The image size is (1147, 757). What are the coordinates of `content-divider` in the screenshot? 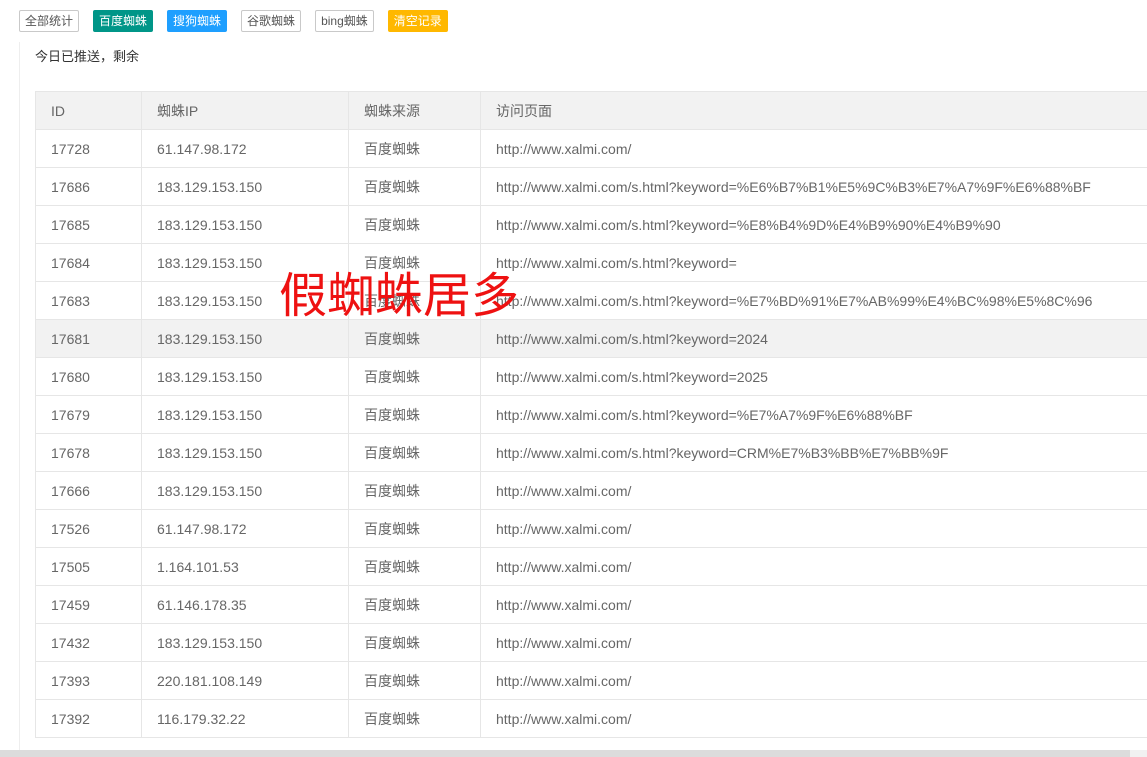 It's located at (19, 396).